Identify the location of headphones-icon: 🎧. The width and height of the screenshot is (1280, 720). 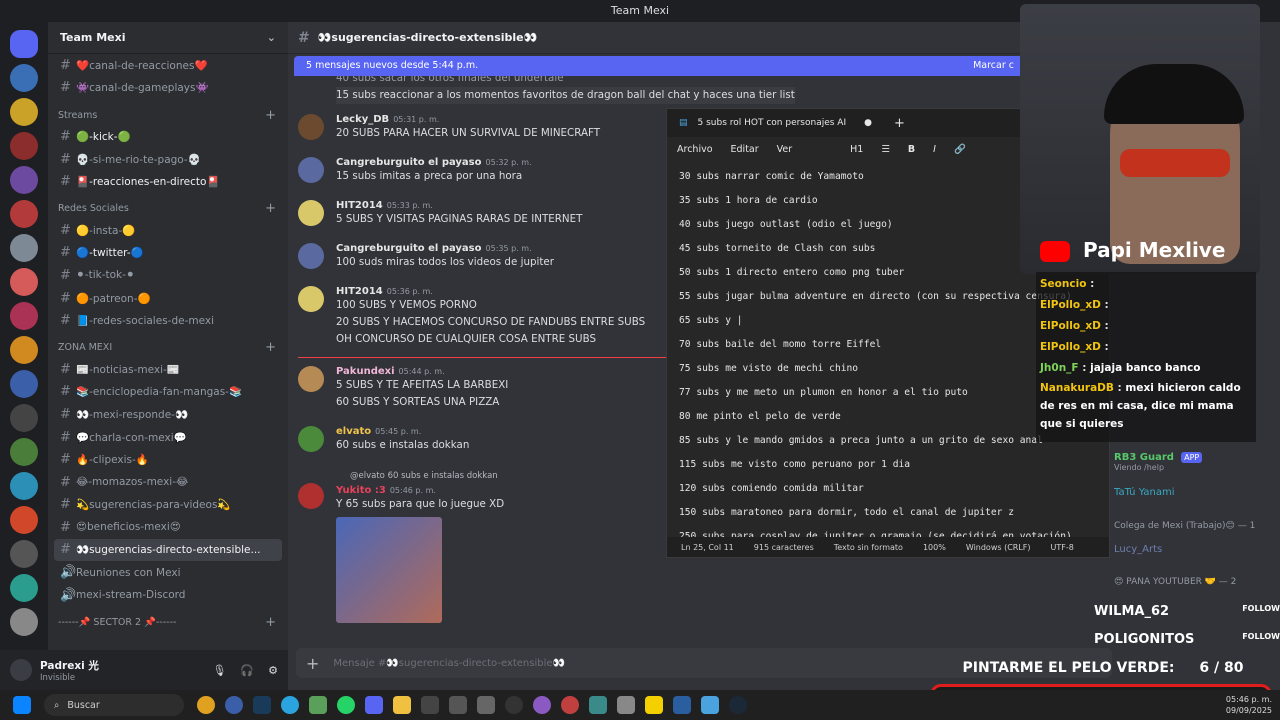
(247, 670).